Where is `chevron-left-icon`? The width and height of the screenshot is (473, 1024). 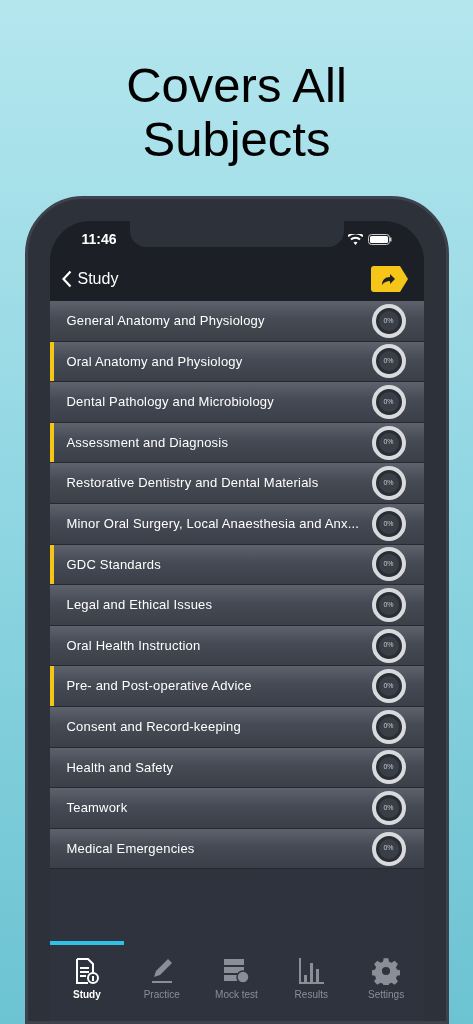
chevron-left-icon is located at coordinates (66, 279).